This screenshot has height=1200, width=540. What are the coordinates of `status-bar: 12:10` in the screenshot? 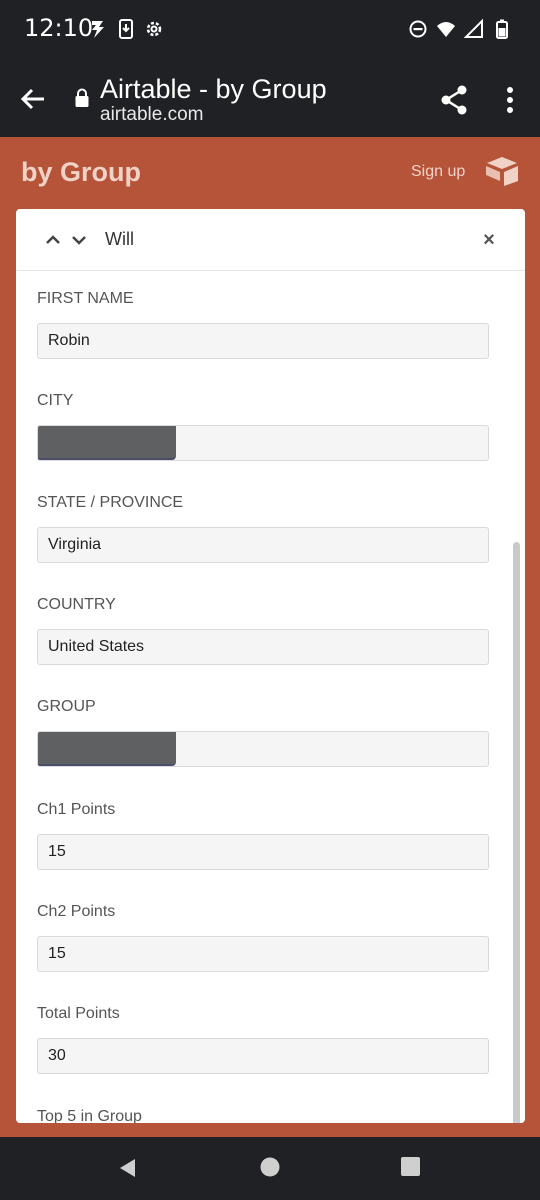 It's located at (270, 30).